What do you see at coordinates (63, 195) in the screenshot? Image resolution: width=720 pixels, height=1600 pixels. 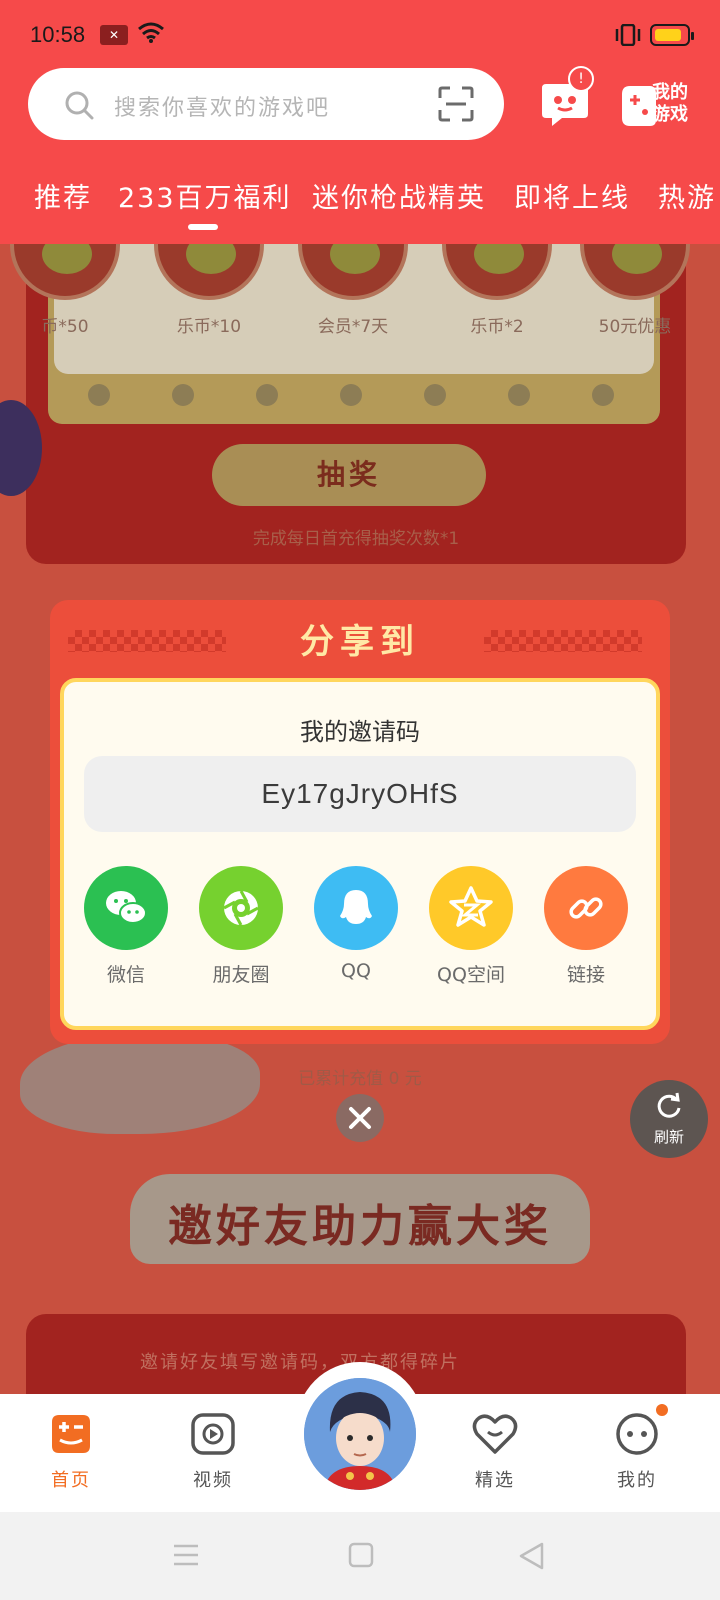 I see `tab-recommend: 推荐` at bounding box center [63, 195].